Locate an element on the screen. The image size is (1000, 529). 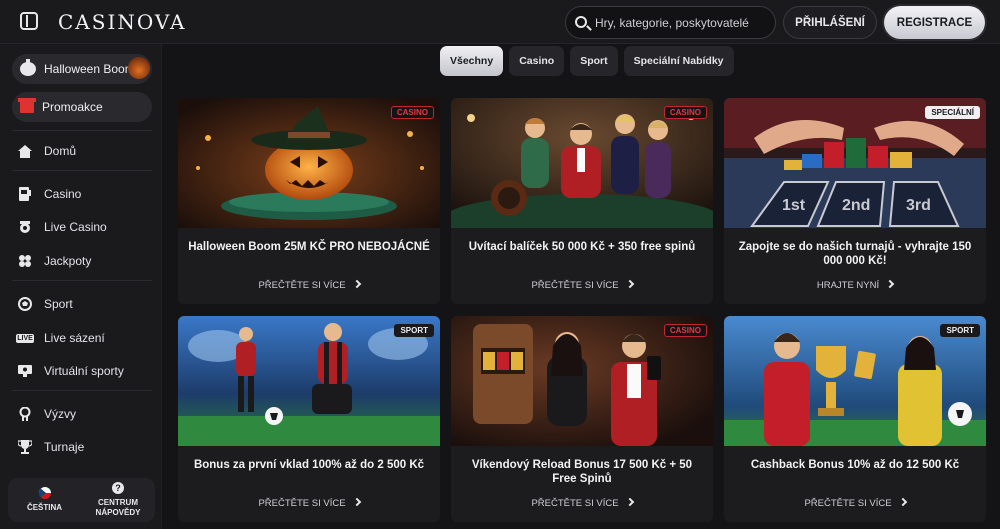
sidebar-item-label: Sport is located at coordinates (58, 304).